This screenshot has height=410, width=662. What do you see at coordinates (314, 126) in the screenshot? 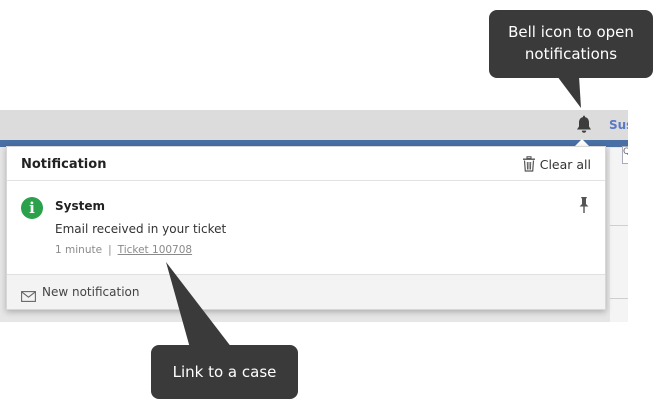
I see `app-top-bar` at bounding box center [314, 126].